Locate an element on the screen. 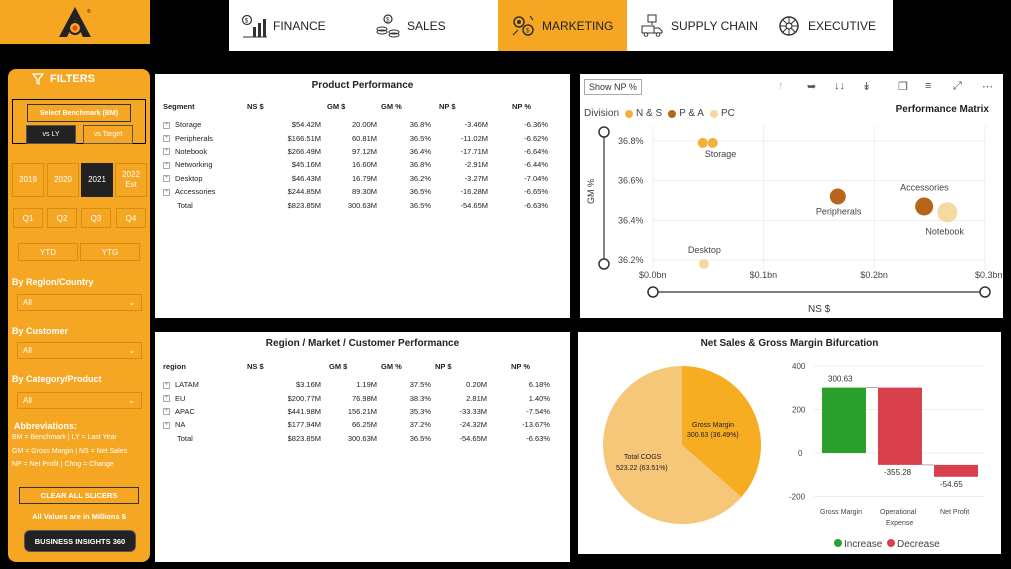 This screenshot has height=569, width=1011. table-cell: 156.21M is located at coordinates (362, 411).